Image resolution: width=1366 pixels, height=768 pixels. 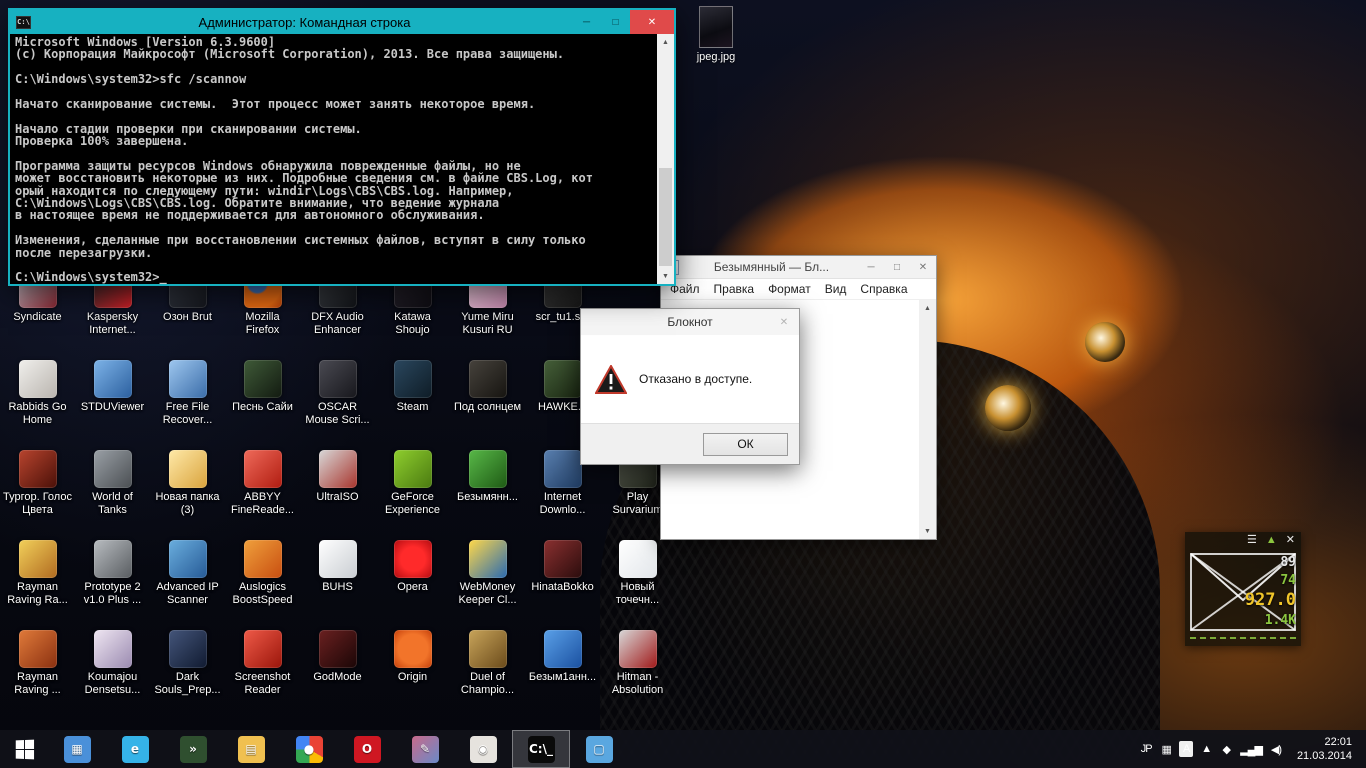 What do you see at coordinates (37, 483) in the screenshot?
I see `desktop-icon: Тургор. Голос Цвета` at bounding box center [37, 483].